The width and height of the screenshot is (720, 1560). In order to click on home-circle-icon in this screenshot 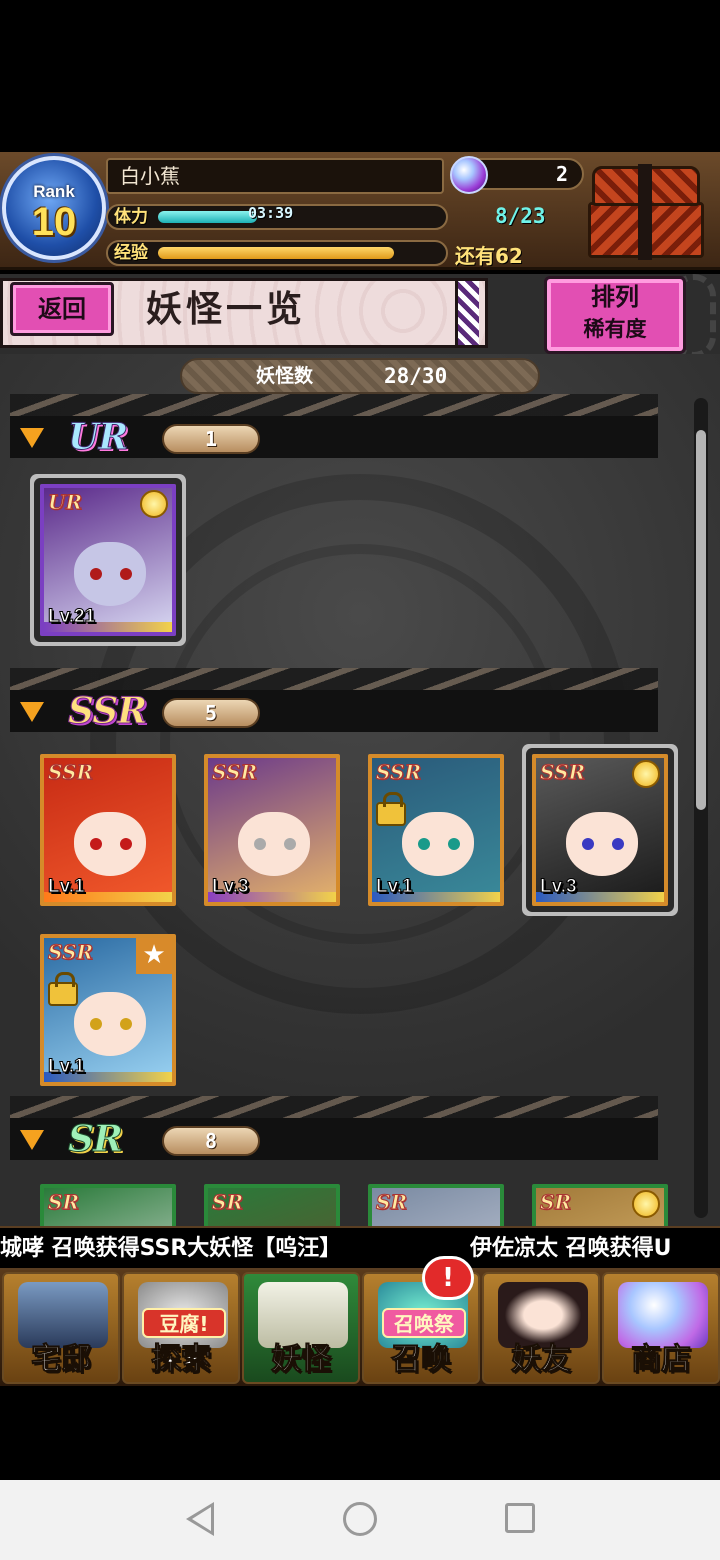, I will do `click(360, 1519)`.